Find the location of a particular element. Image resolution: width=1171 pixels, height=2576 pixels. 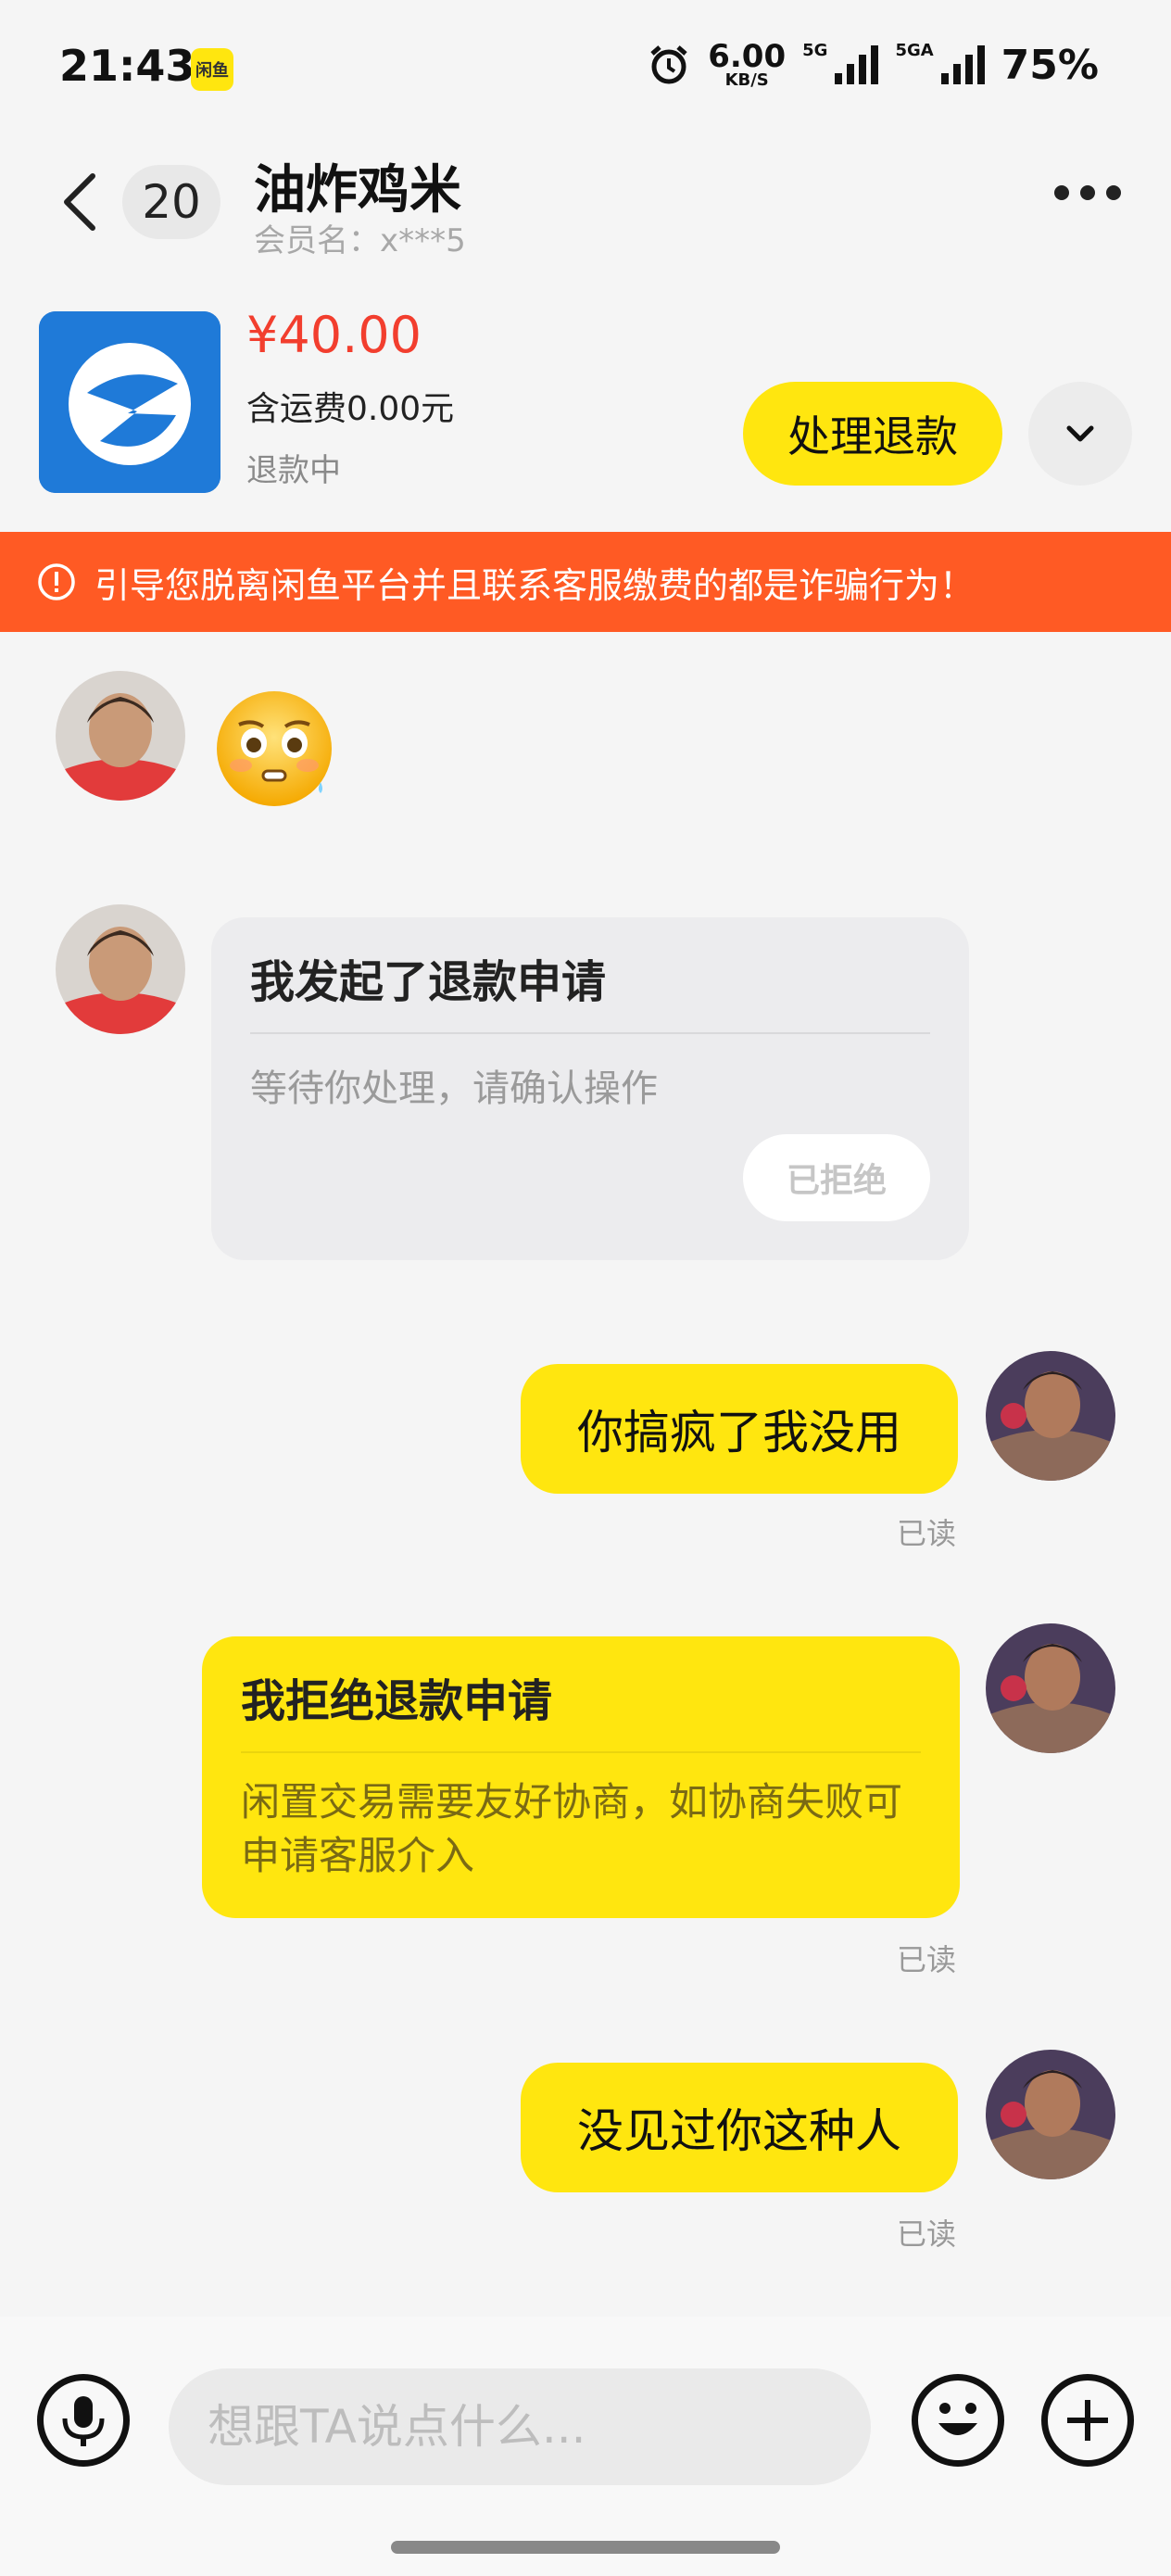

member-name: 会员名：x***5 is located at coordinates (360, 240).